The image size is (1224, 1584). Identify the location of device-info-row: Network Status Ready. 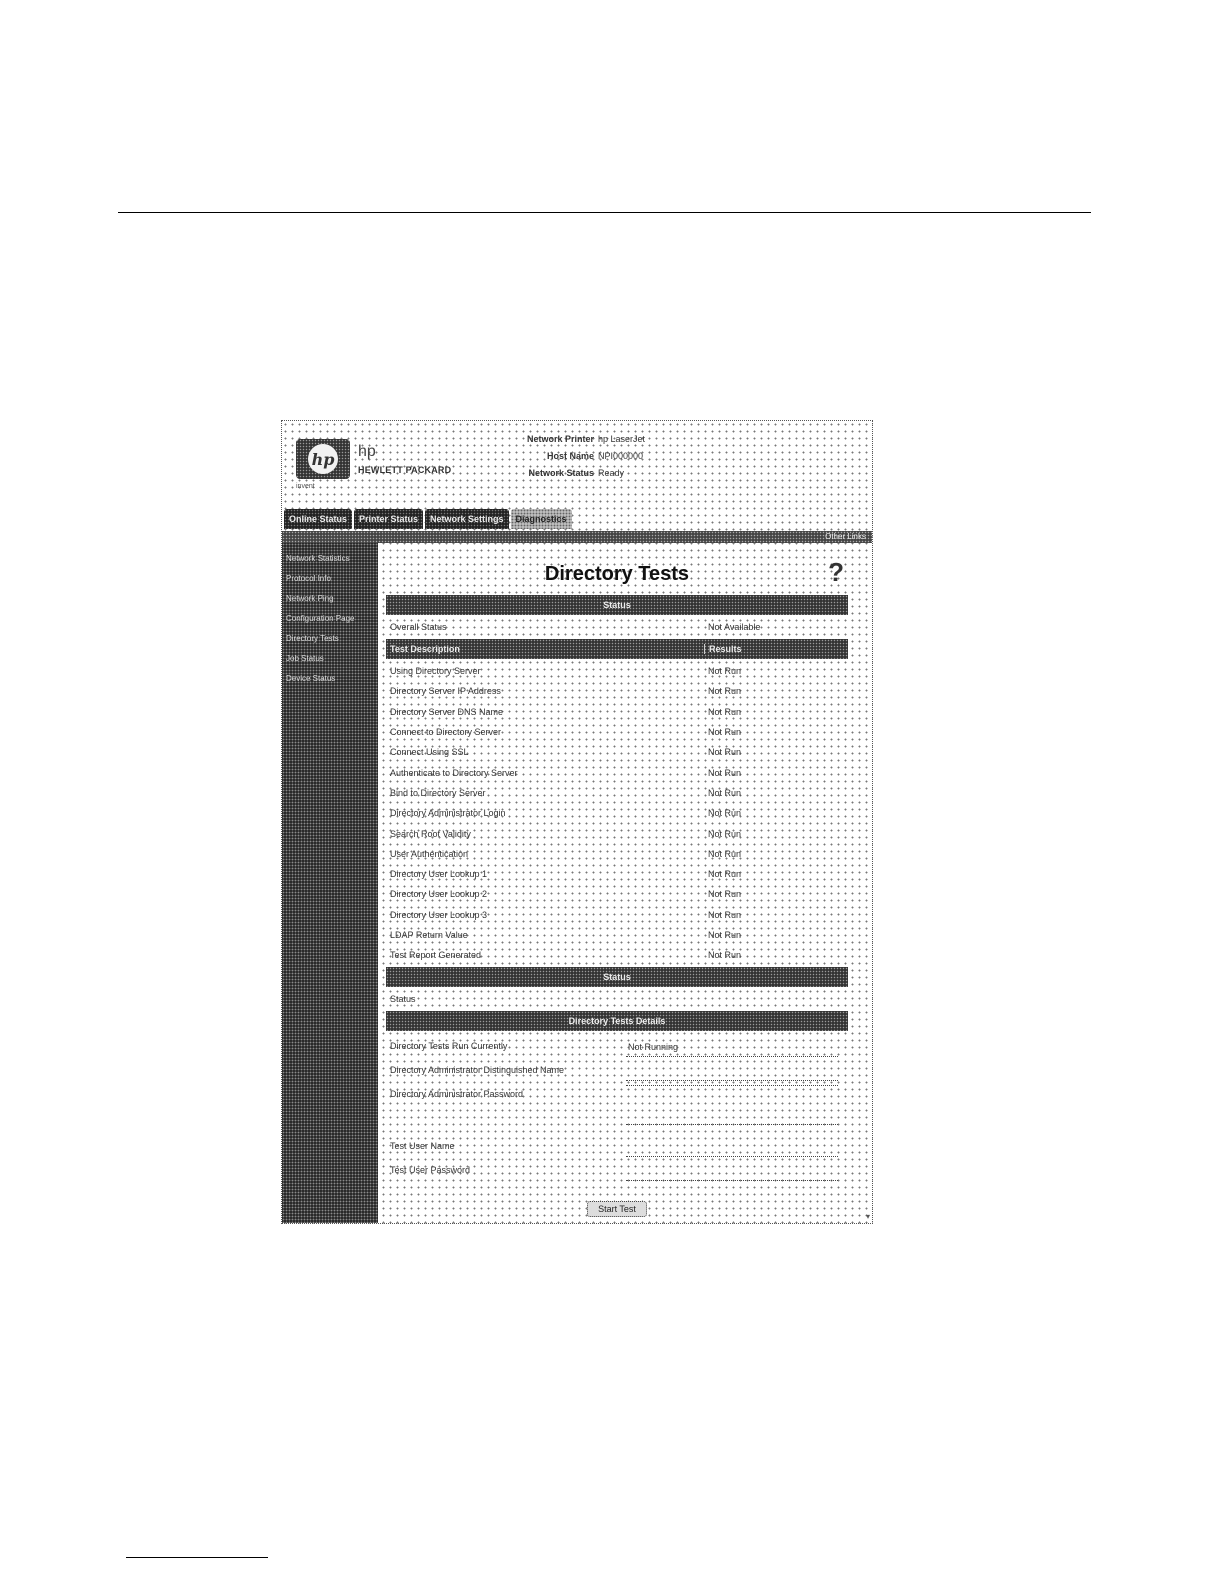
(612, 473).